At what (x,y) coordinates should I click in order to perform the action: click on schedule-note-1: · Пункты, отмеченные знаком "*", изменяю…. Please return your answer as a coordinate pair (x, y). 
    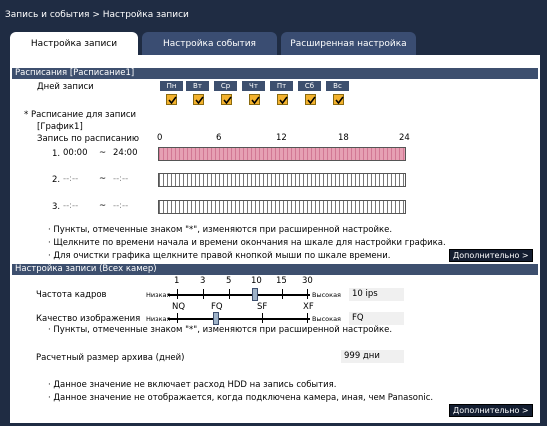
    Looking at the image, I should click on (220, 230).